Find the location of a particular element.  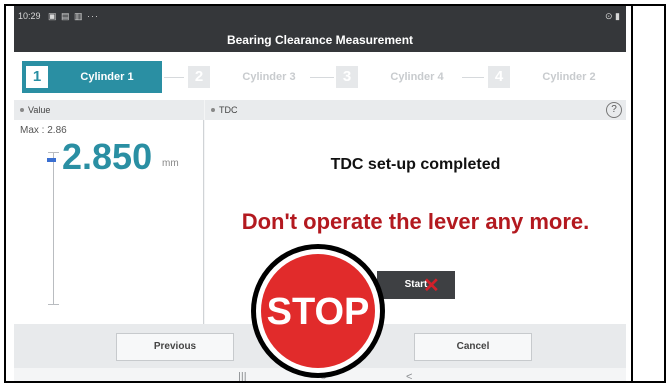

step-cylinder-3: 2 Cylinder 3 is located at coordinates (254, 77).